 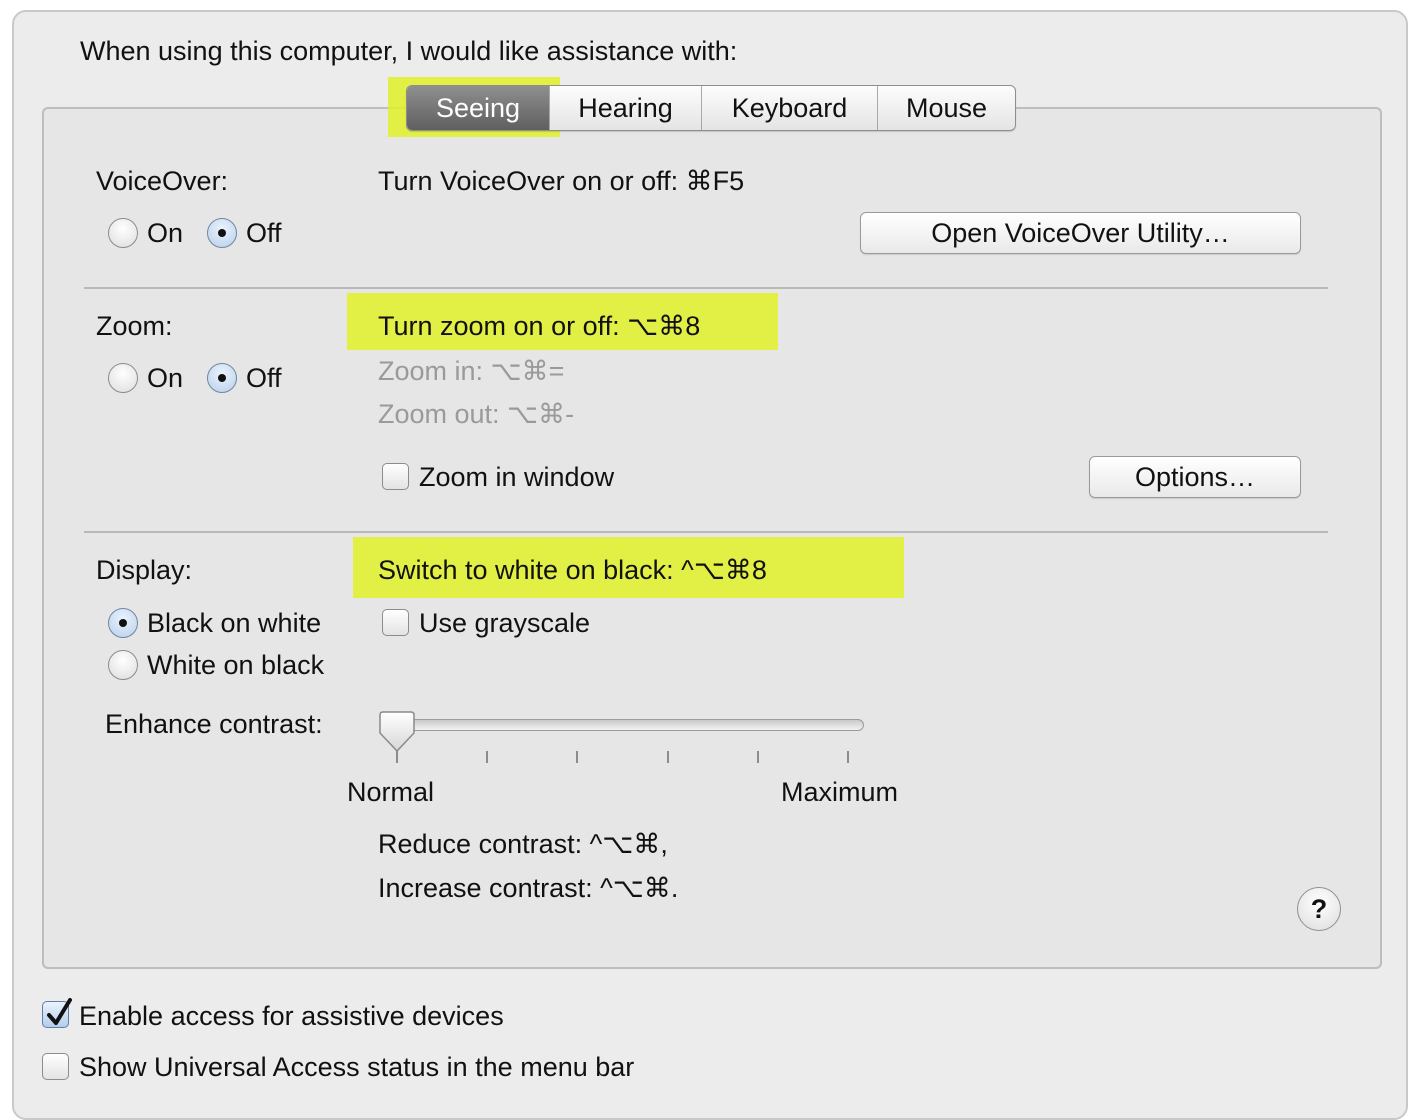 What do you see at coordinates (539, 326) in the screenshot?
I see `zoom-shortcut: Turn zoom on or off: ⌥⌘8` at bounding box center [539, 326].